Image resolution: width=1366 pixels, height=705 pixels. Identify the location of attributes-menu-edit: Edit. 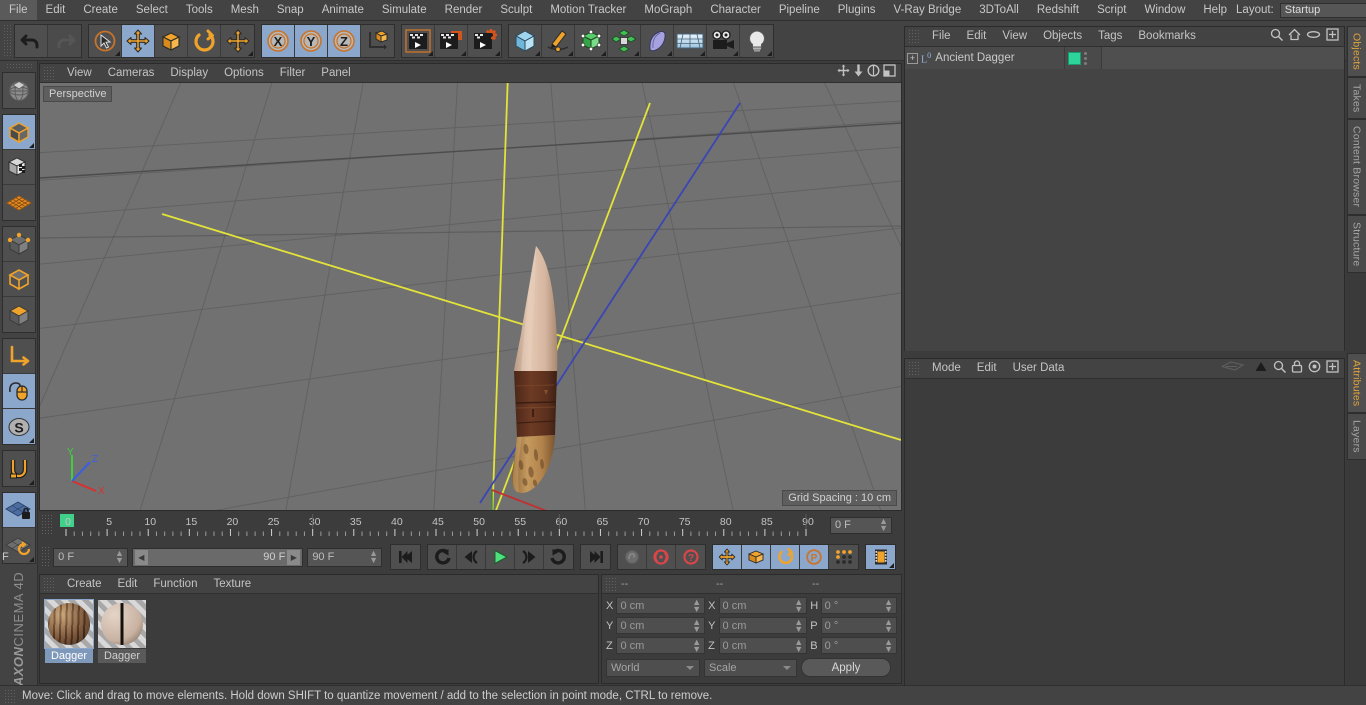
(987, 368).